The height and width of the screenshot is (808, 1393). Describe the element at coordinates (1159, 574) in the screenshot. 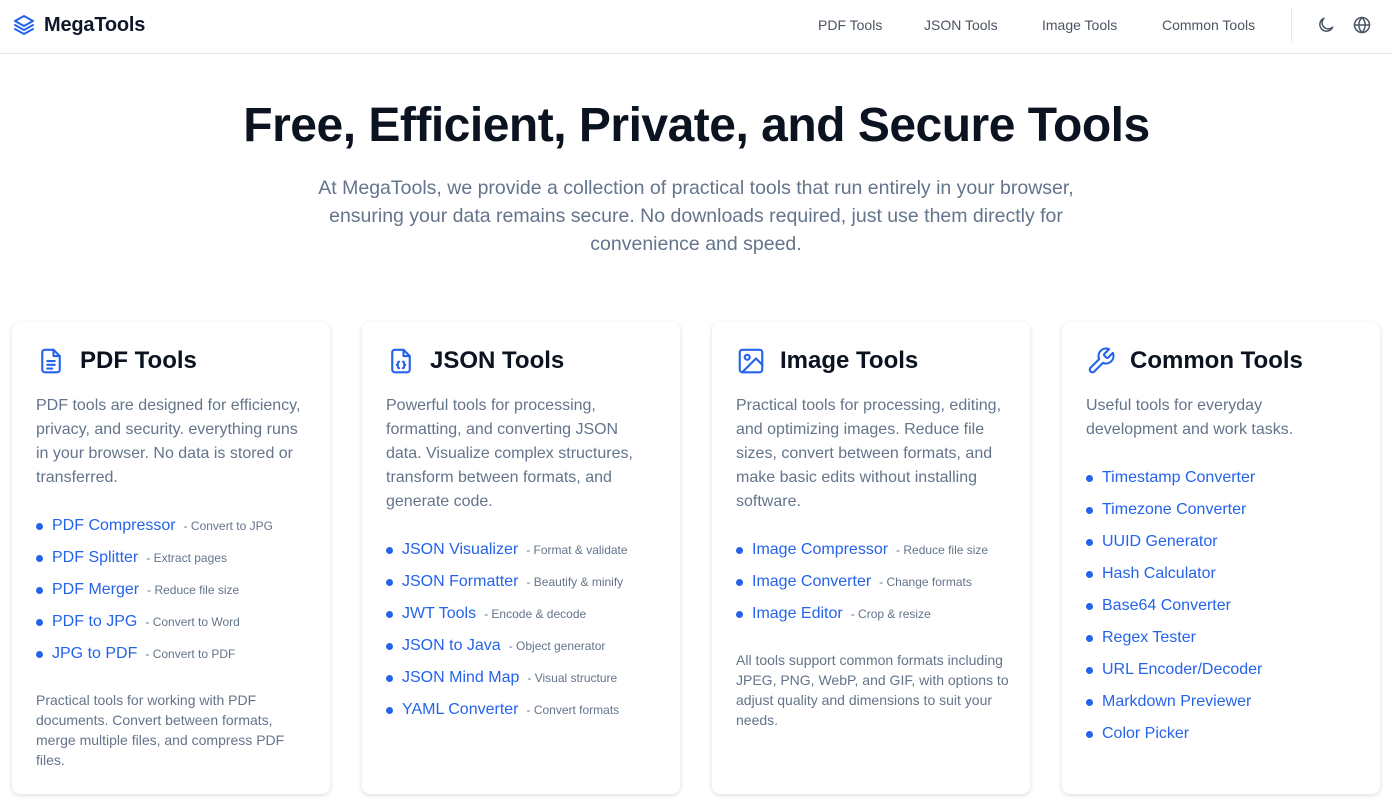

I see `tool-link-hash-calculator: Hash Calculator` at that location.